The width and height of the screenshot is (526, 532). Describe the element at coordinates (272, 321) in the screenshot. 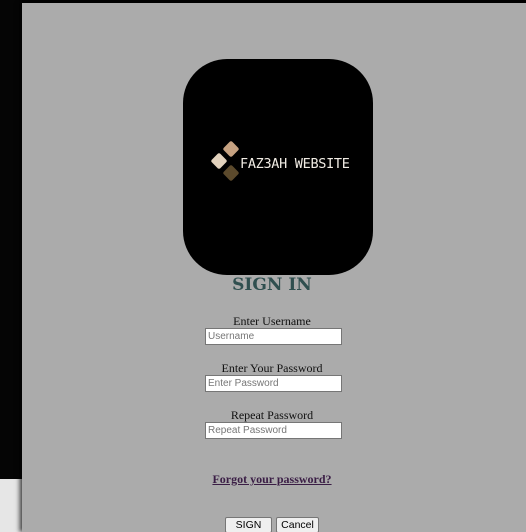

I see `username-label: Enter Username` at that location.